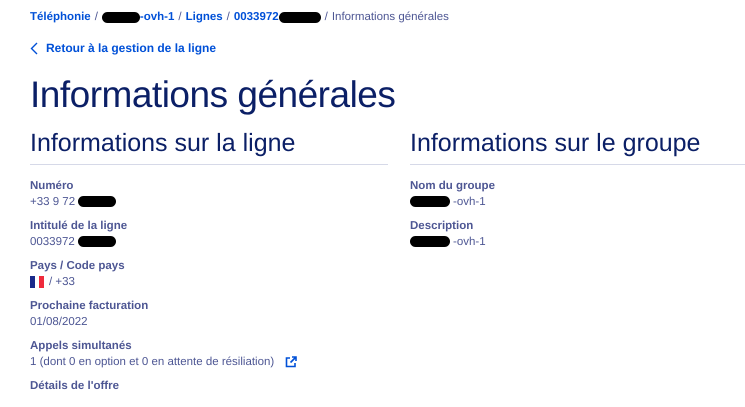  I want to click on page-title: Informations générales, so click(213, 94).